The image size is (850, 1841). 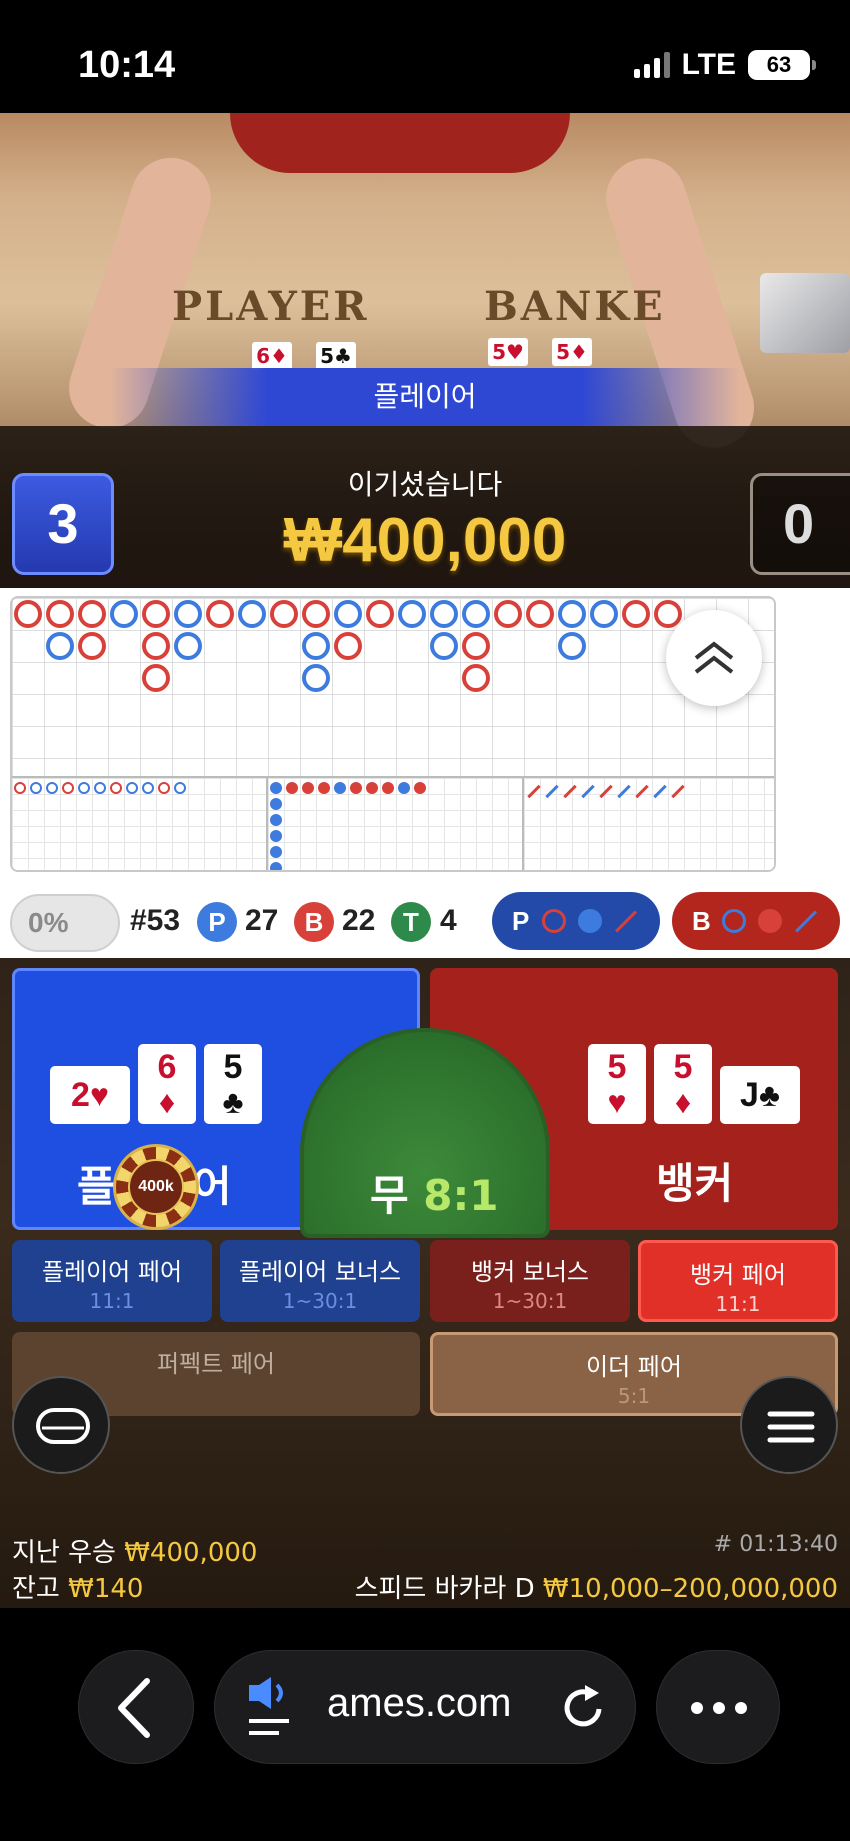 I want to click on hamburger-menu-icon, so click(x=791, y=1427).